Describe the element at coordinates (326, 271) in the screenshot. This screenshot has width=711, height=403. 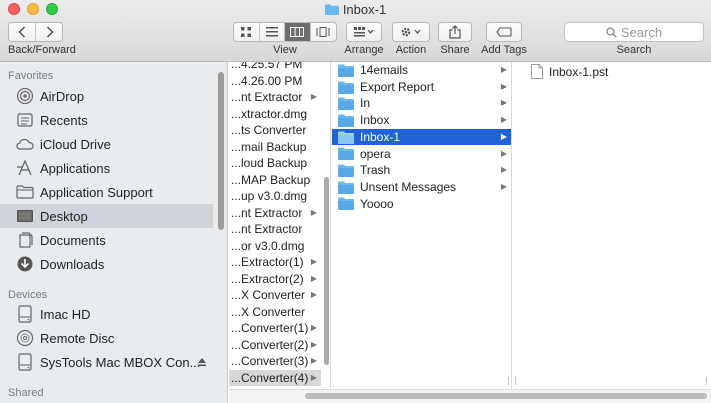
I see `column-scrollbar` at that location.